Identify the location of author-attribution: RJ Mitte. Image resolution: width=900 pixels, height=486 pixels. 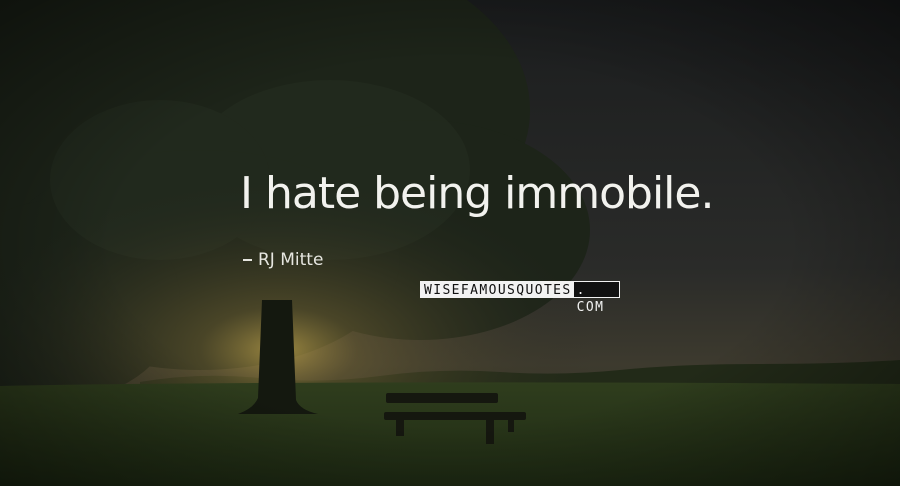
(283, 260).